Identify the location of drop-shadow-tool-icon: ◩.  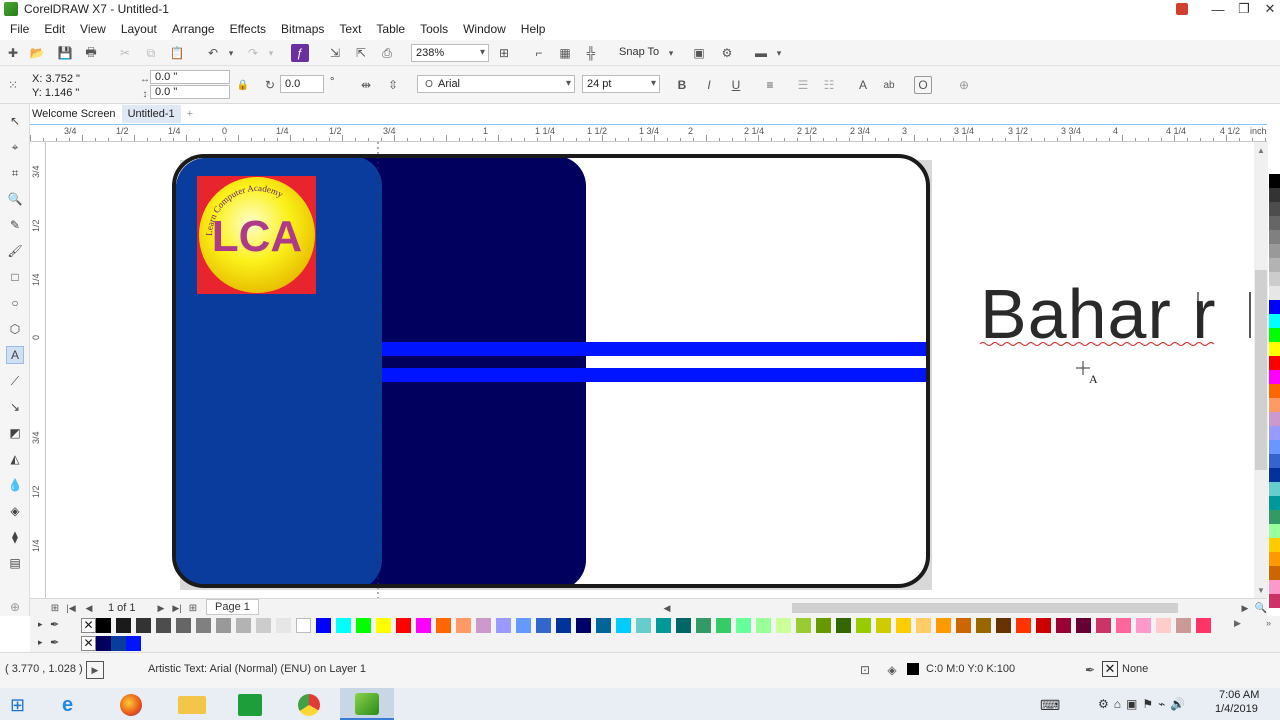
(15, 433).